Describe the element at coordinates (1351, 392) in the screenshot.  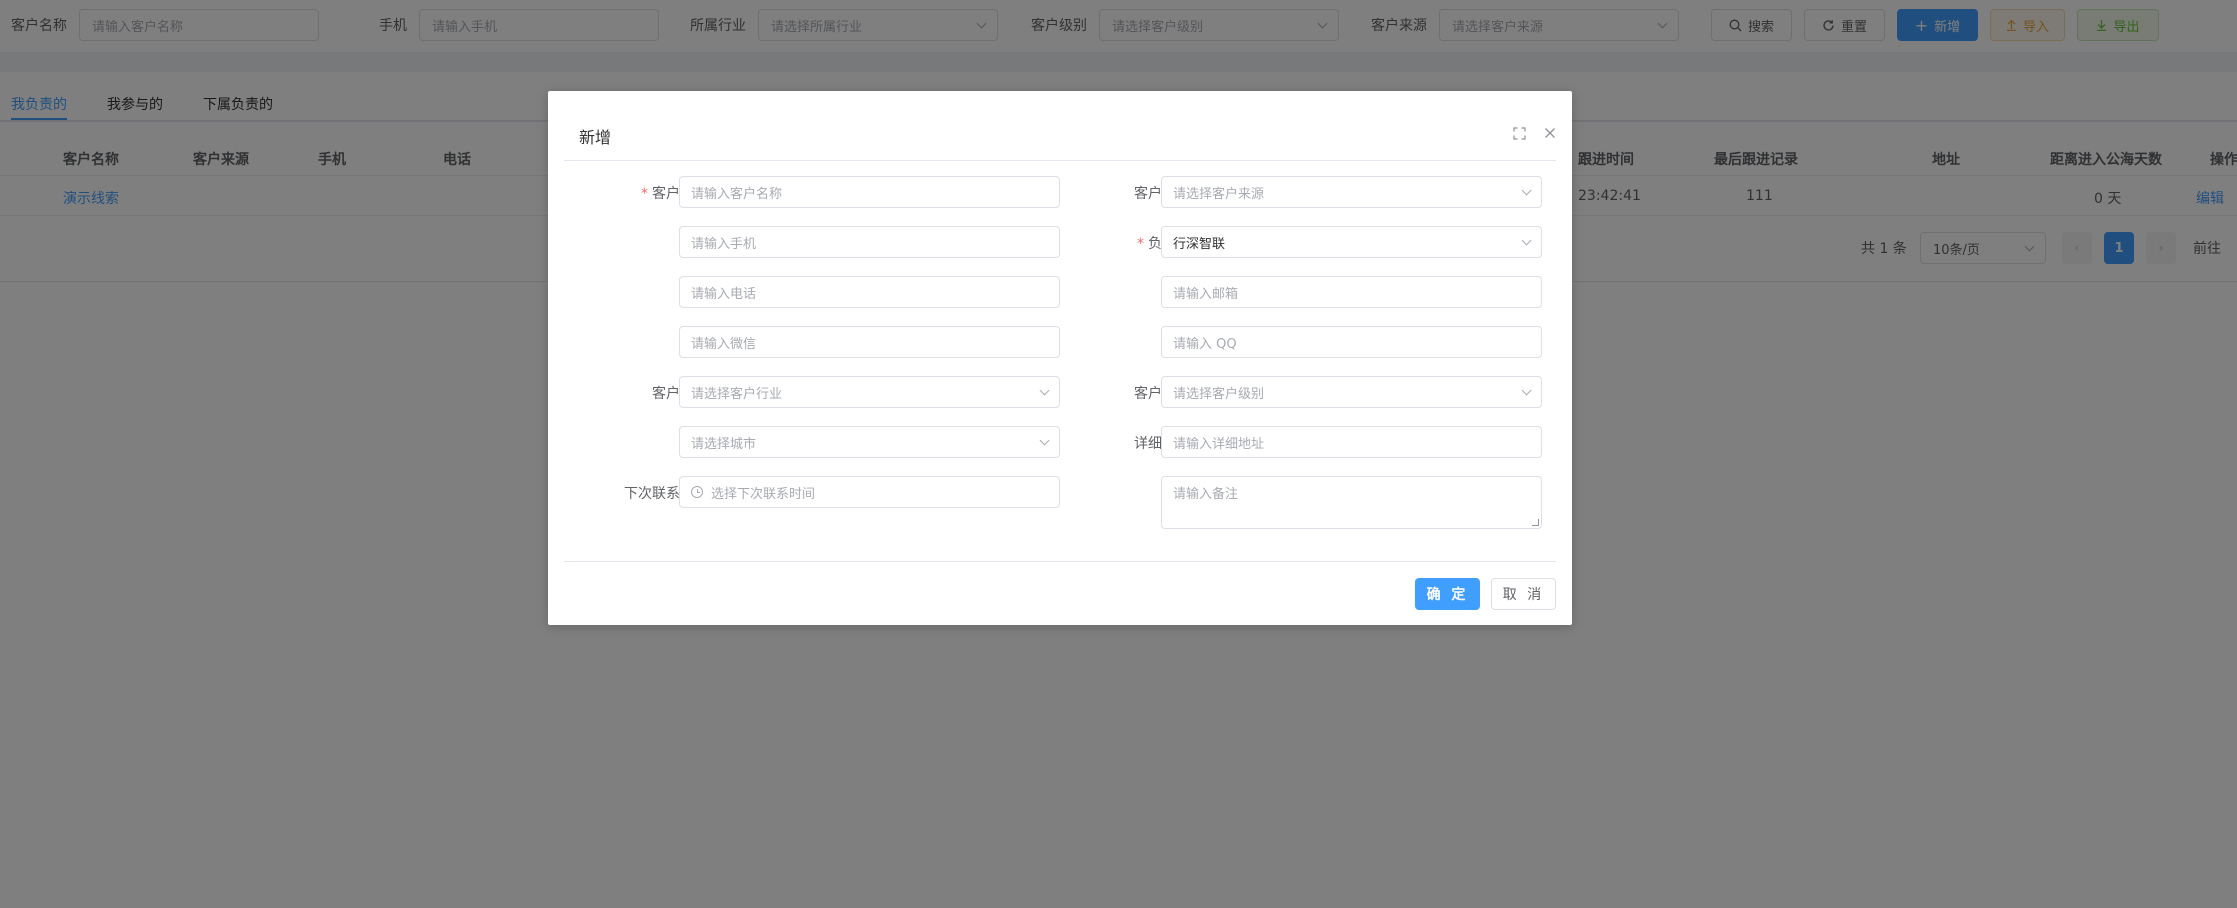
I see `level-select: 请选择客户级别` at that location.